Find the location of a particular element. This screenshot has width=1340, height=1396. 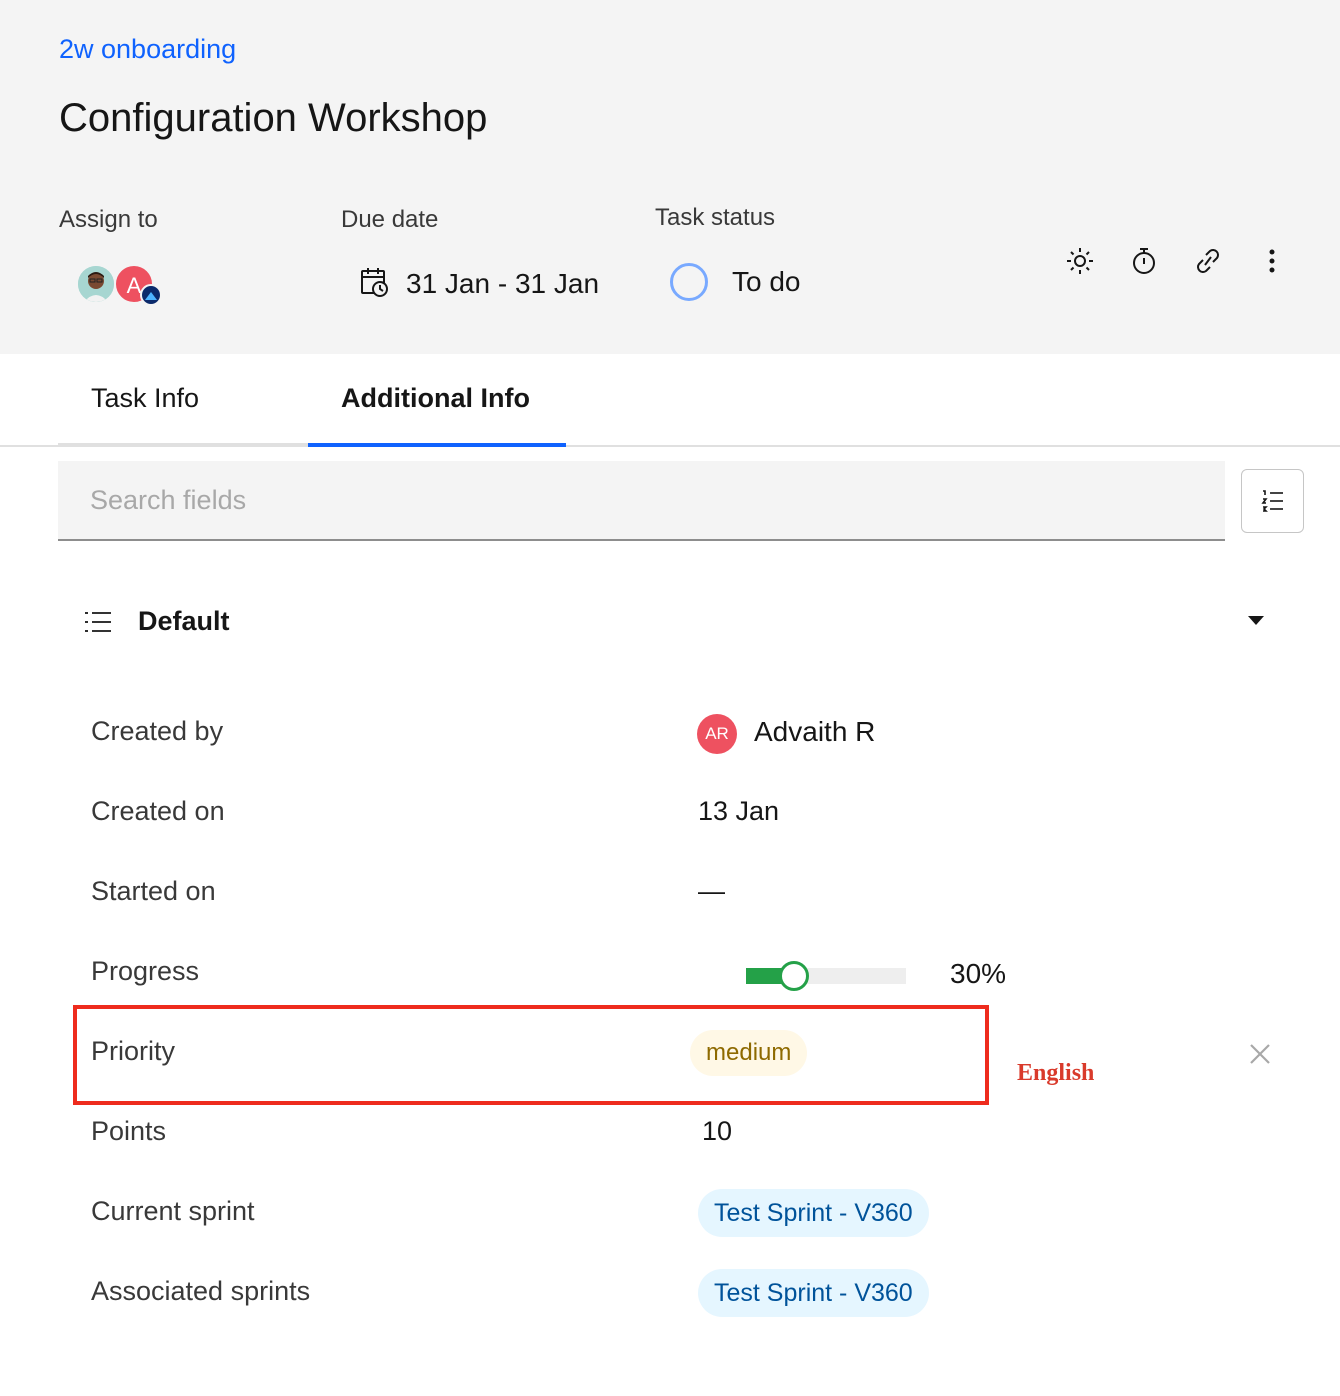

associated-sprints-label: Associated sprints is located at coordinates (201, 1291).